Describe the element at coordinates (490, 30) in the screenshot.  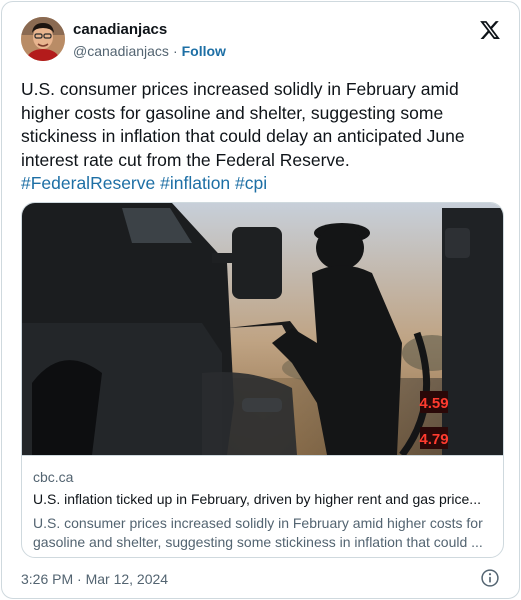
I see `x-logo-icon` at that location.